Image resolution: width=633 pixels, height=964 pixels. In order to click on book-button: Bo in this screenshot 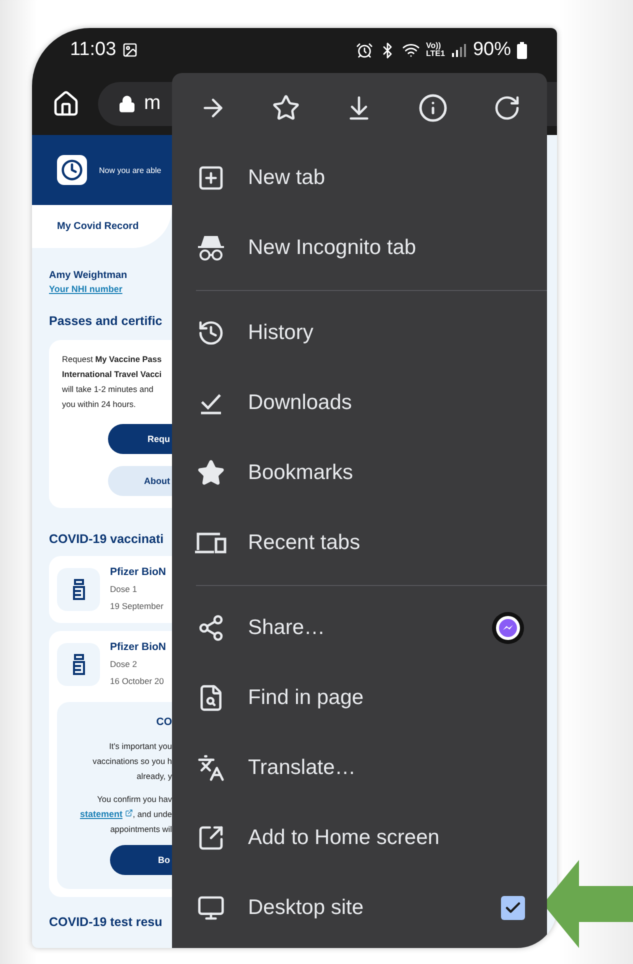, I will do `click(141, 860)`.